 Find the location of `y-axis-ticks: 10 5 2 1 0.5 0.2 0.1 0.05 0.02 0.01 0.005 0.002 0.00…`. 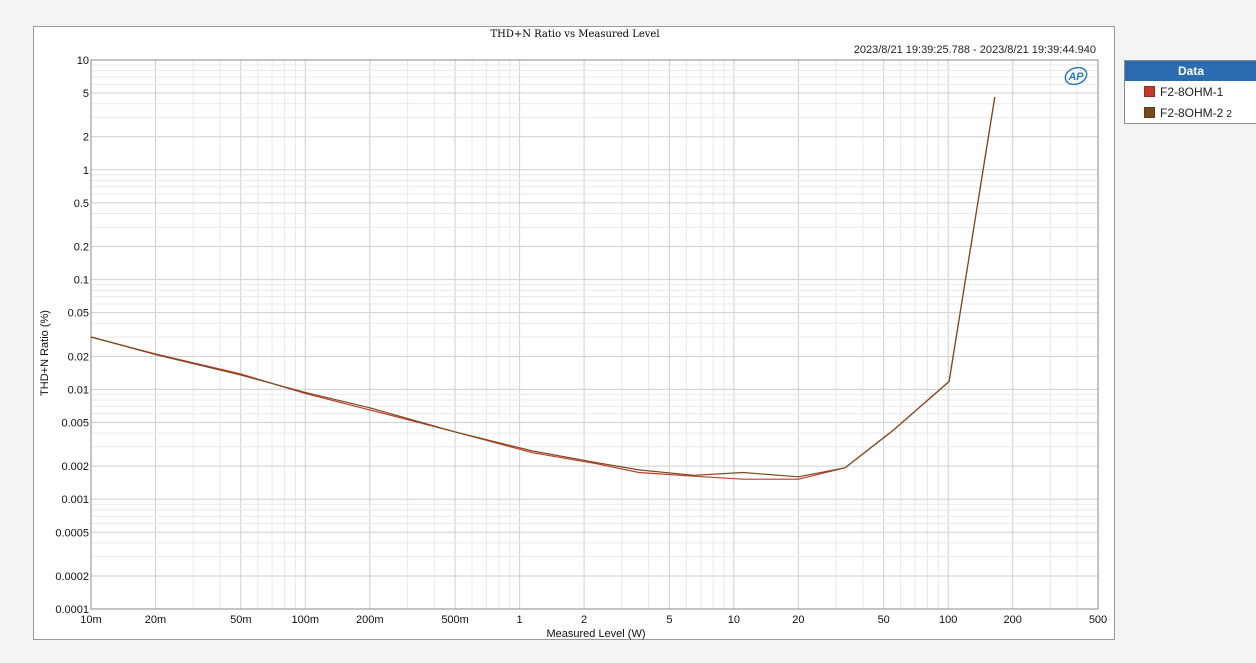

y-axis-ticks: 10 5 2 1 0.5 0.2 0.1 0.05 0.02 0.01 0.005 0.002 0.00… is located at coordinates (72, 335).